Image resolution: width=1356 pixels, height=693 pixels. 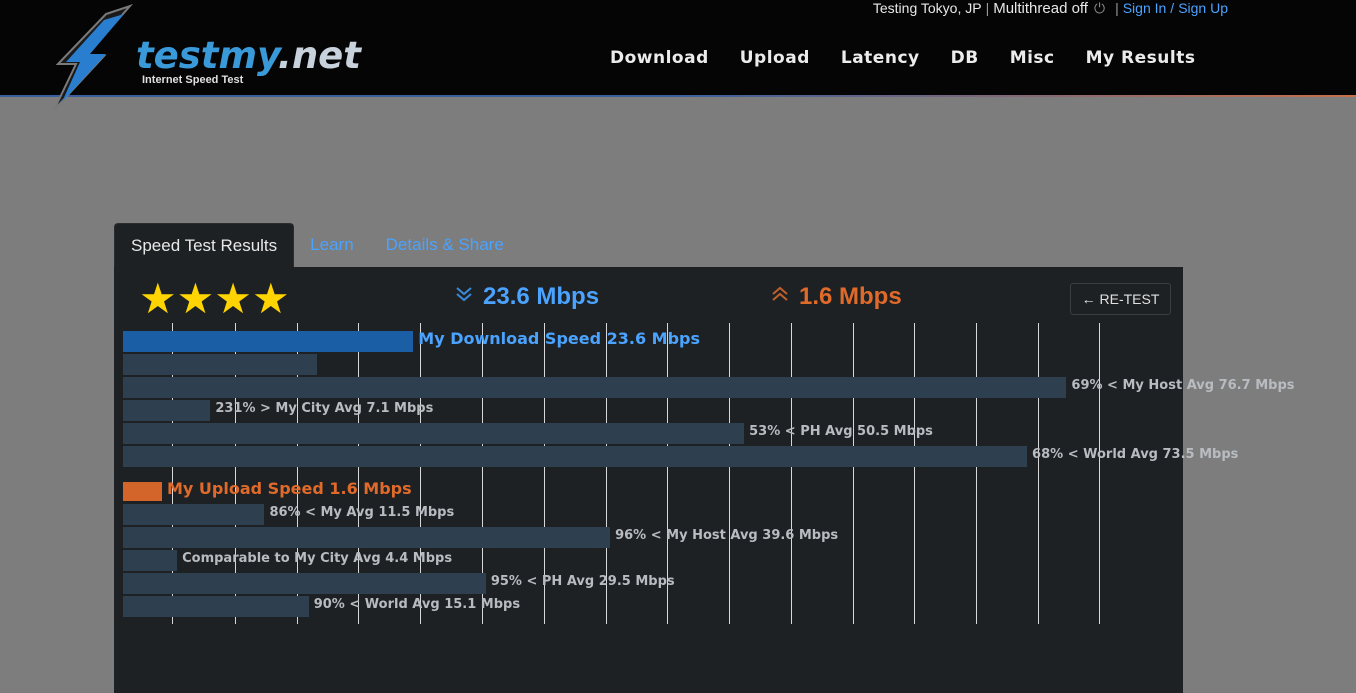 I want to click on nav-upload: Upload, so click(x=775, y=58).